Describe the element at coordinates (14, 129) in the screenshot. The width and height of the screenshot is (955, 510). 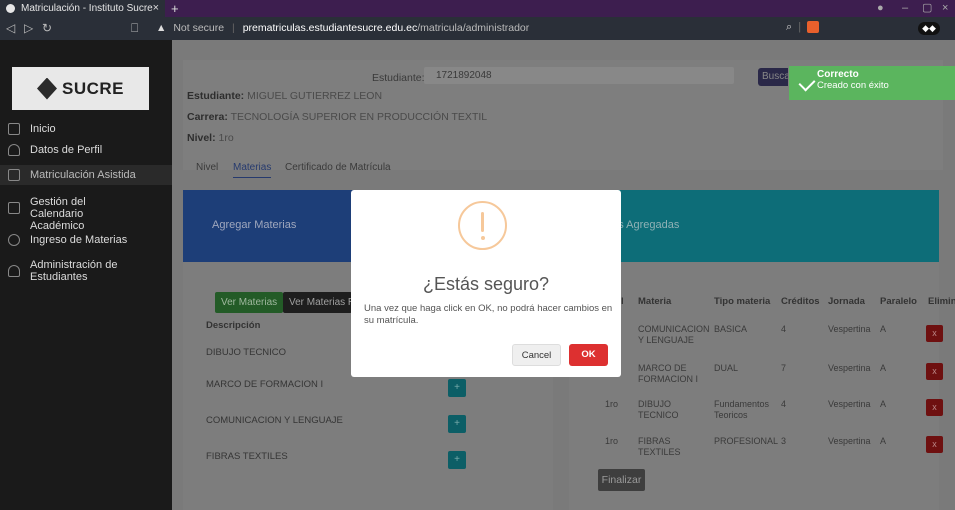
I see `grid-icon` at that location.